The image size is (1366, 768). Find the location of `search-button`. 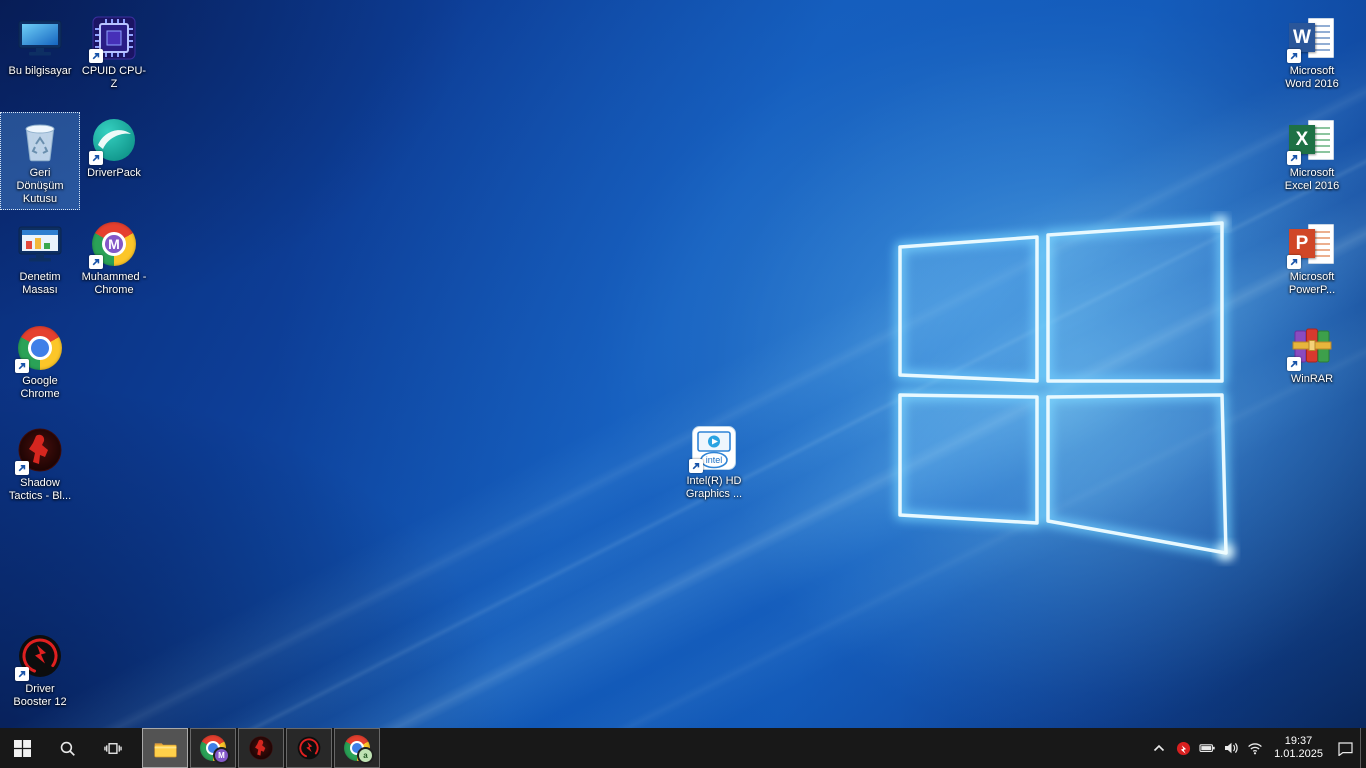

search-button is located at coordinates (67, 748).